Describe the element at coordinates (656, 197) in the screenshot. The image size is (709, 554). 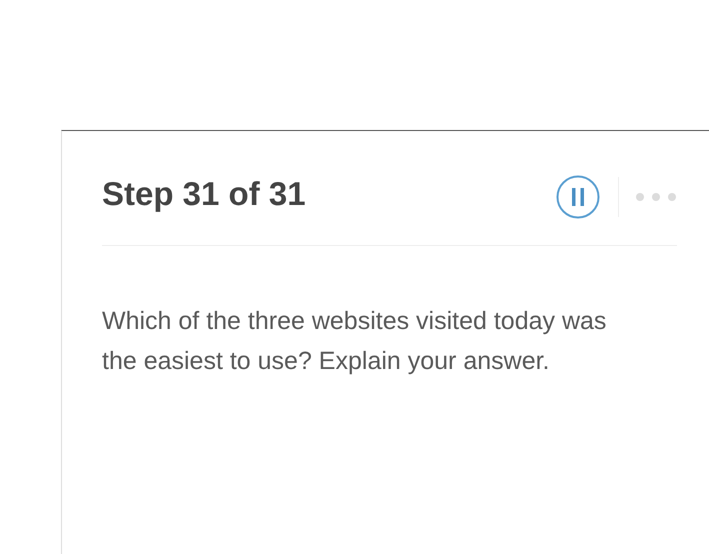
I see `more-icon` at that location.